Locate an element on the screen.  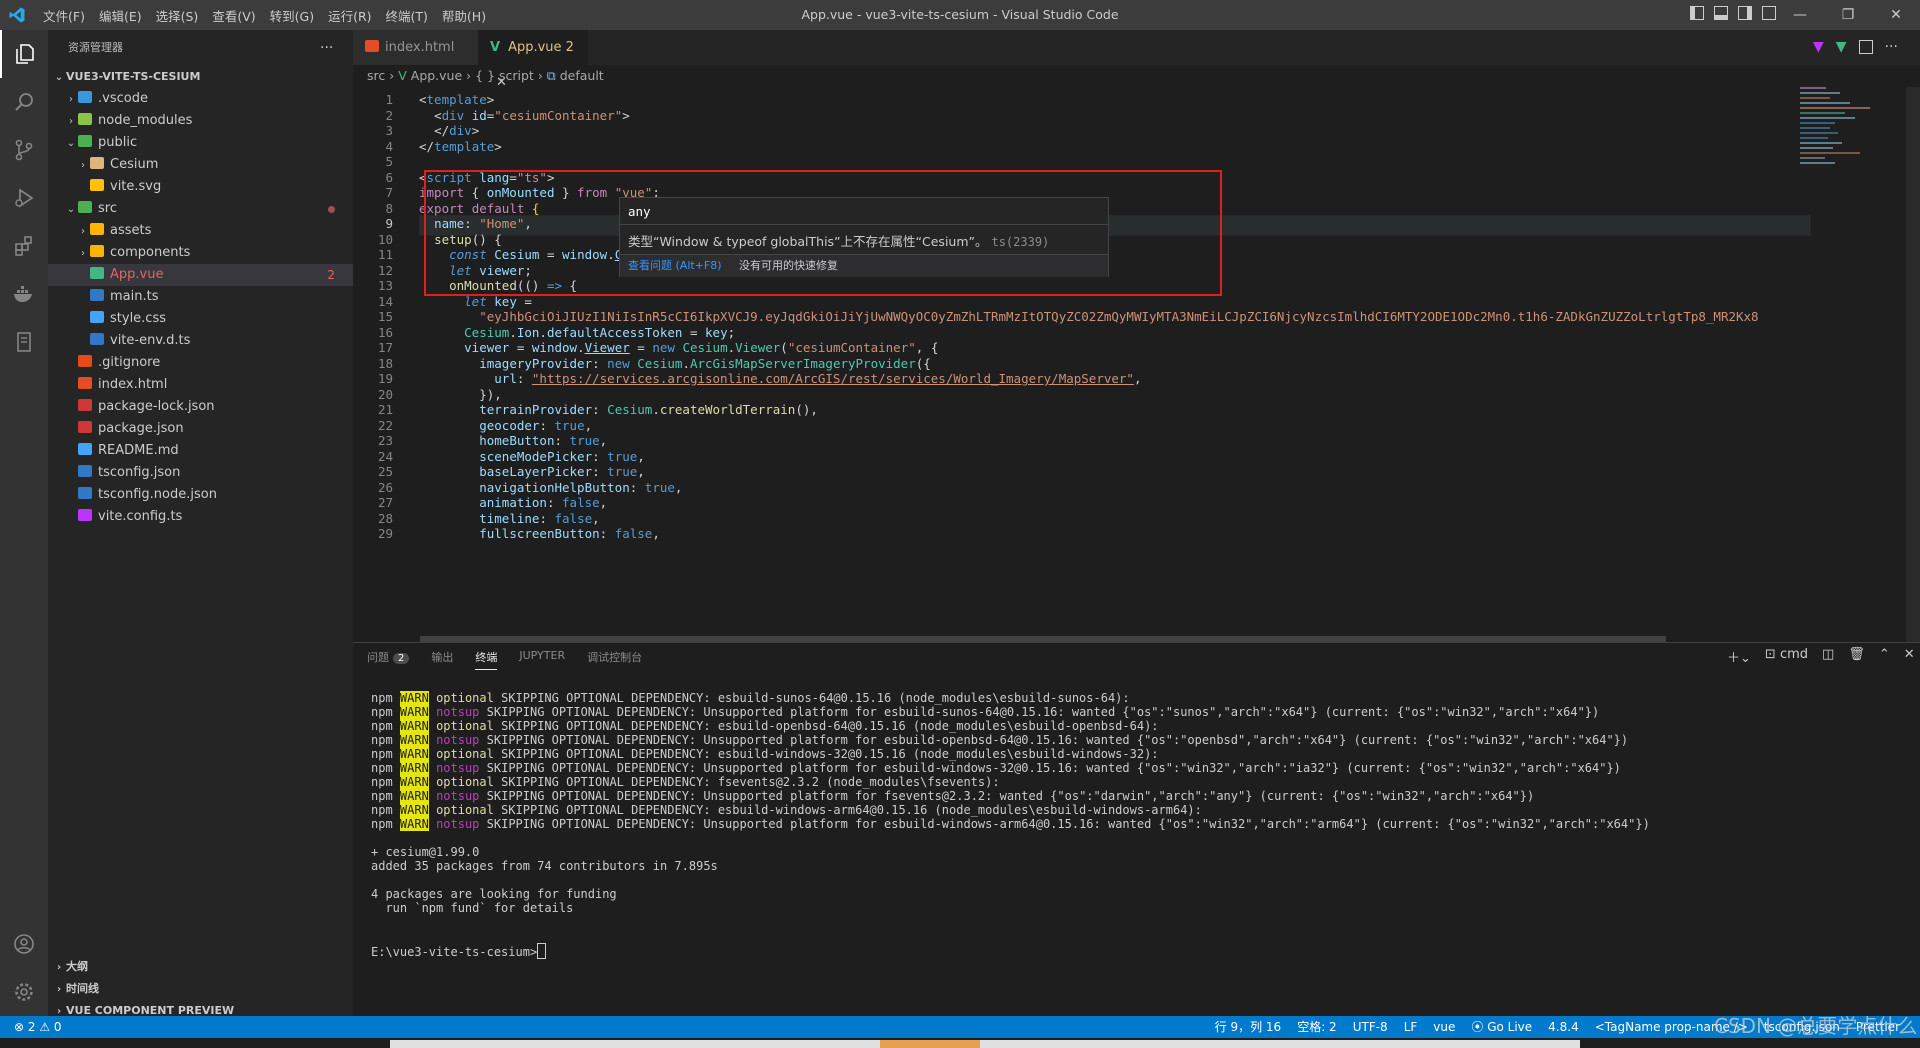
extensions-icon is located at coordinates (24, 246).